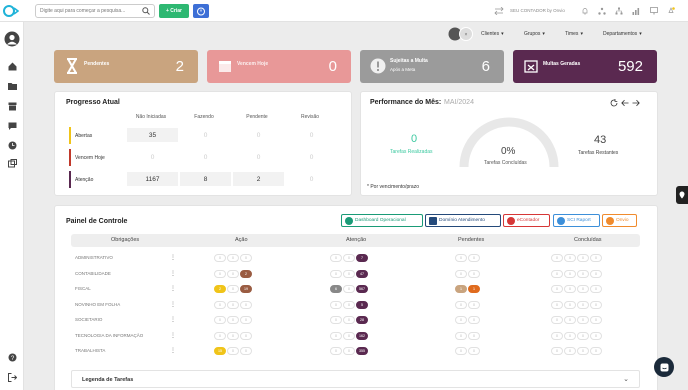 This screenshot has width=688, height=390. What do you see at coordinates (362, 258) in the screenshot?
I see `atencao-pill: 7` at bounding box center [362, 258].